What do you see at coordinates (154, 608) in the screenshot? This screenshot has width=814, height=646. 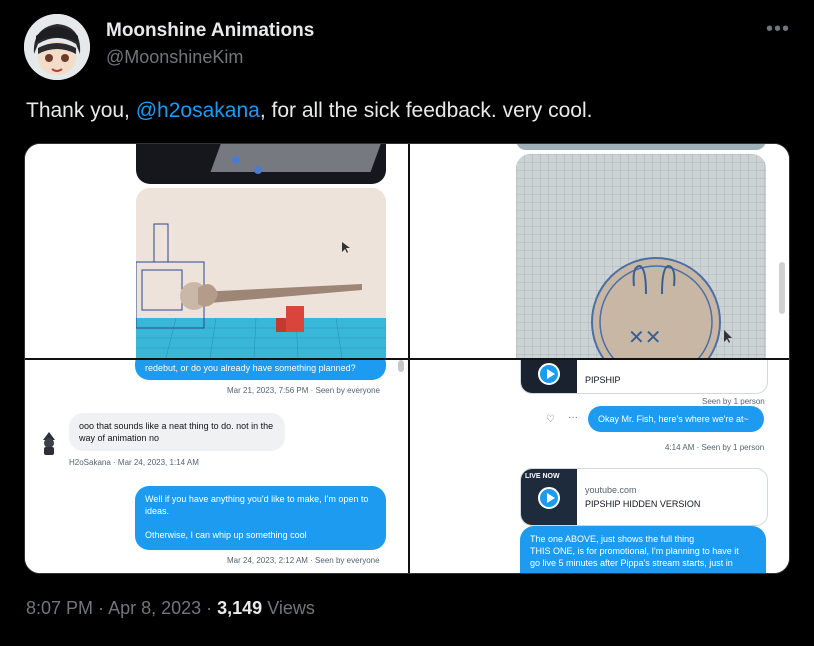 I see `tweet-date: Apr 8, 2023` at bounding box center [154, 608].